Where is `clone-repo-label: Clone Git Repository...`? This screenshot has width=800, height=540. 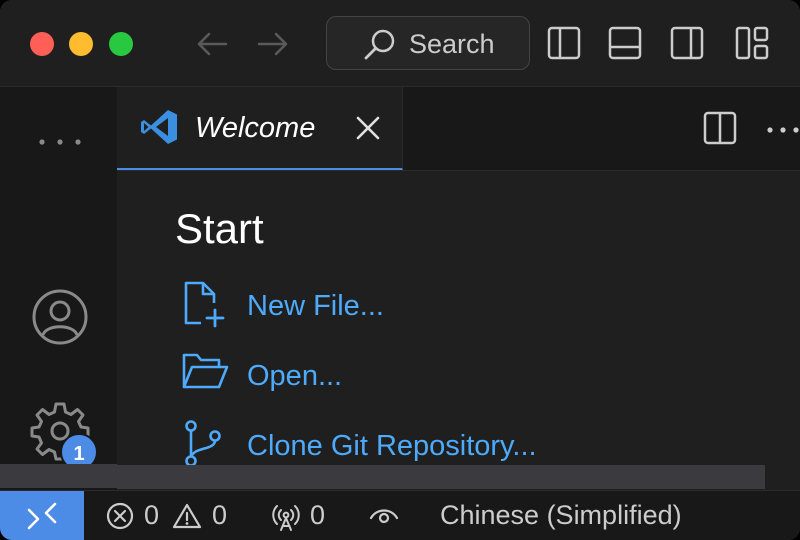
clone-repo-label: Clone Git Repository... is located at coordinates (392, 446).